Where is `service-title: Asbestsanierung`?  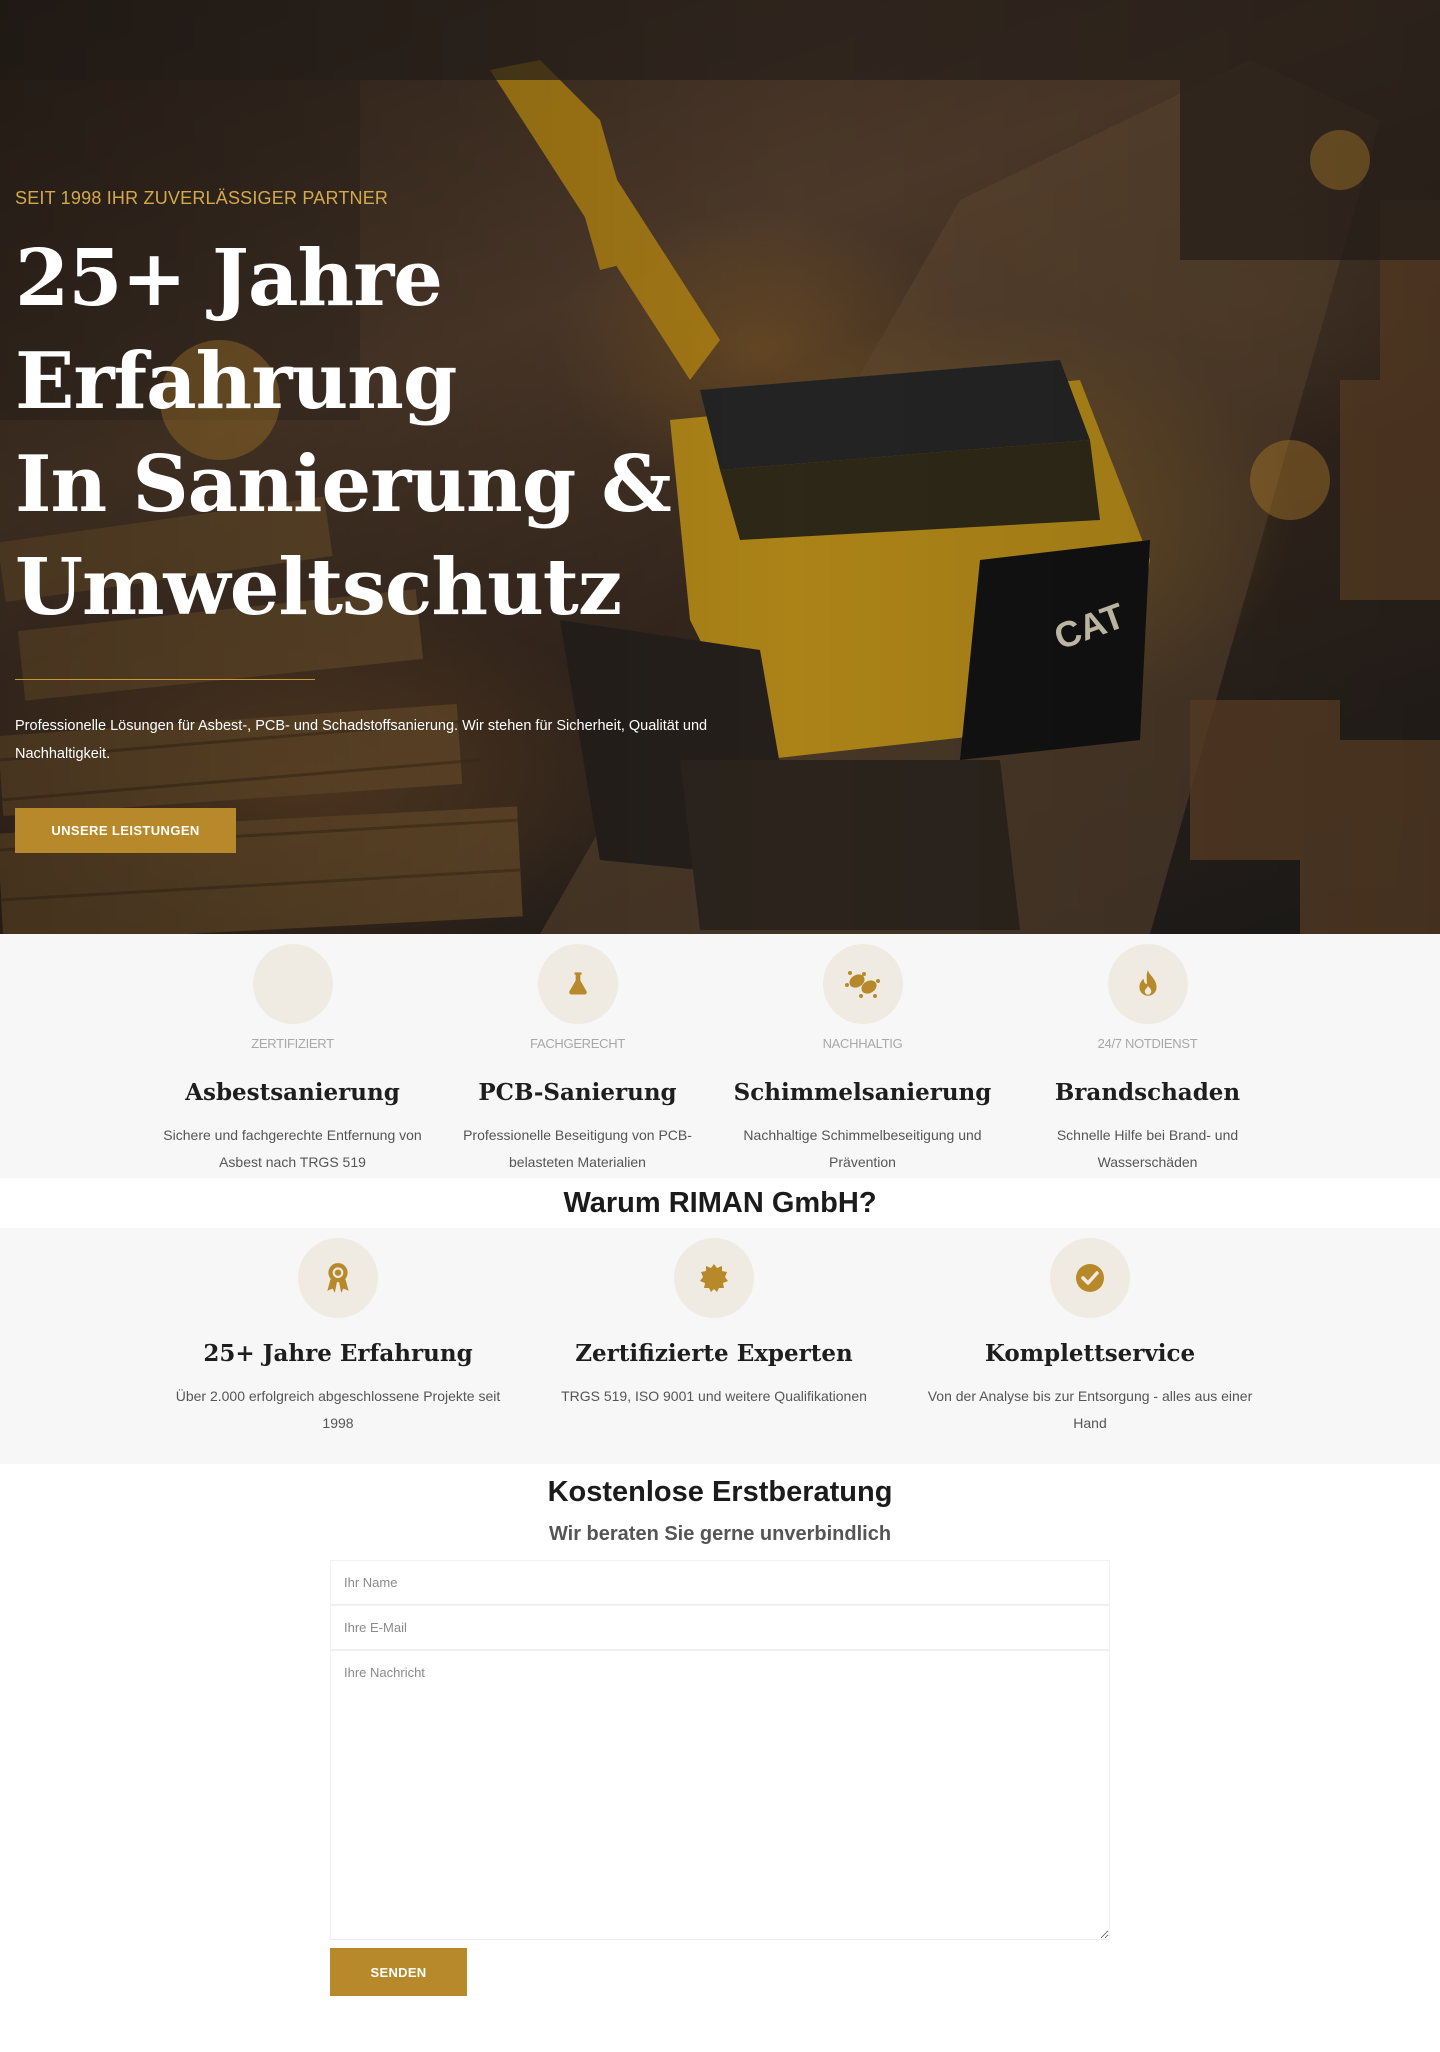
service-title: Asbestsanierung is located at coordinates (292, 1092).